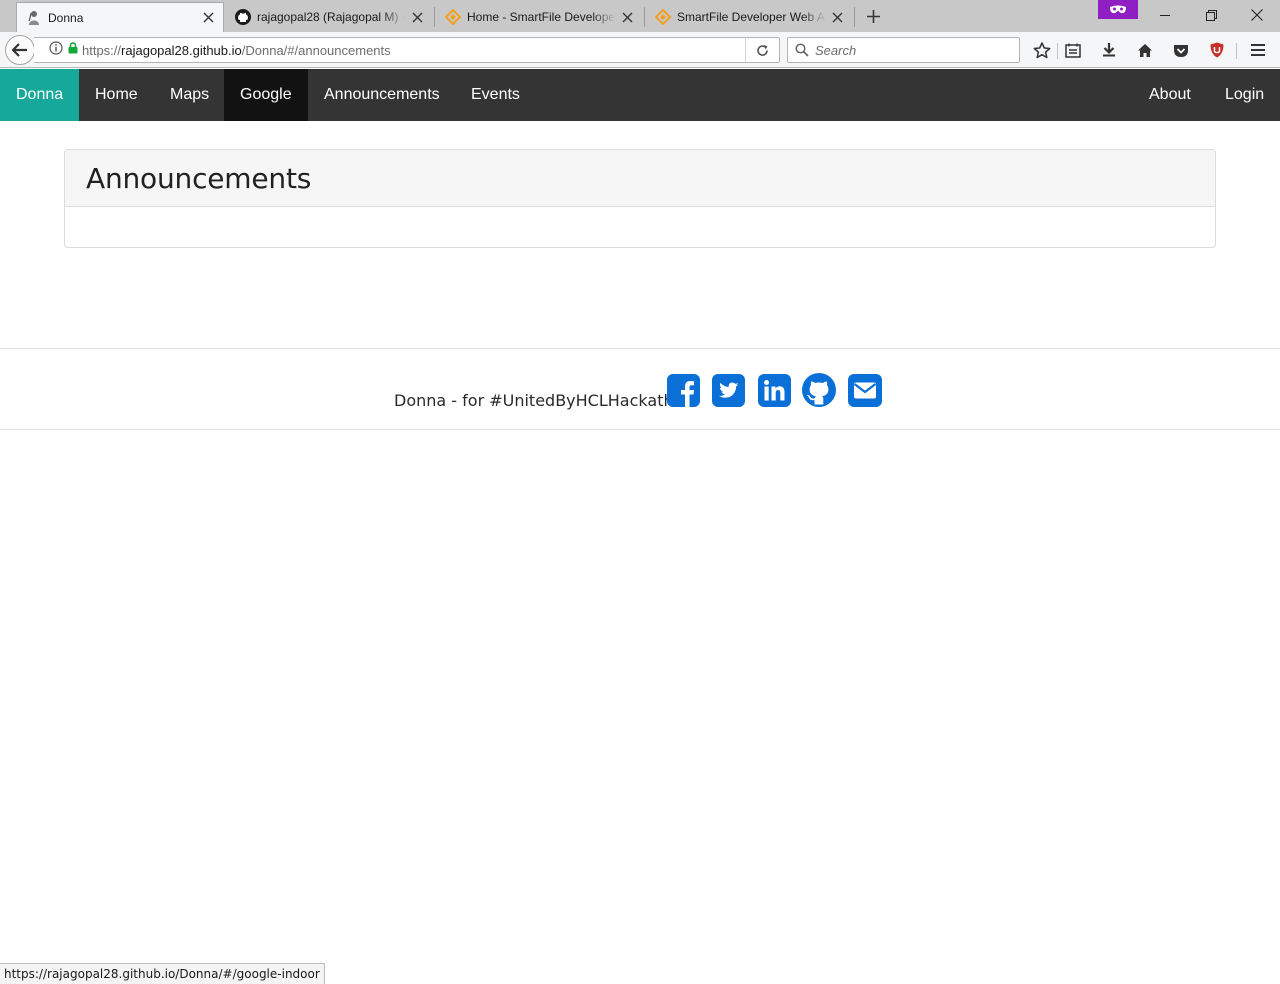 The width and height of the screenshot is (1280, 984). I want to click on download-icon, so click(1109, 50).